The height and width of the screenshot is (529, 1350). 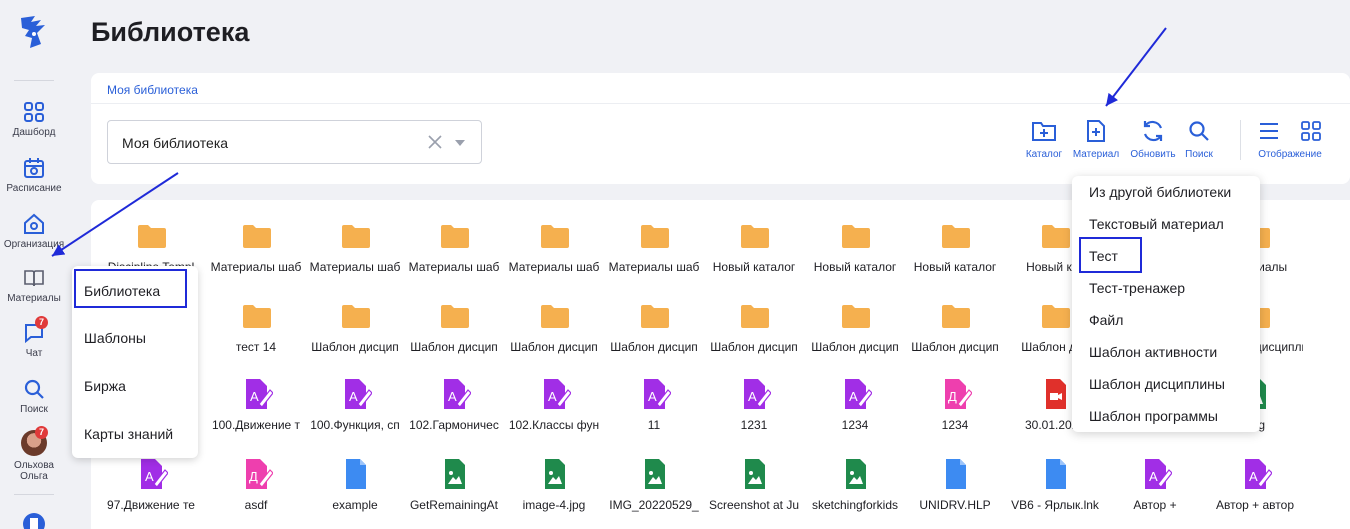 I want to click on grid-item-name: image-4.jpg, so click(x=554, y=505).